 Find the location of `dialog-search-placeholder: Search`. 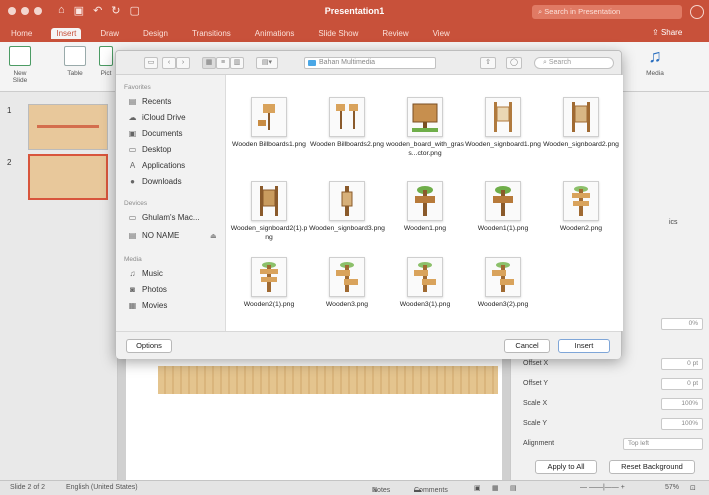

dialog-search-placeholder: Search is located at coordinates (560, 62).